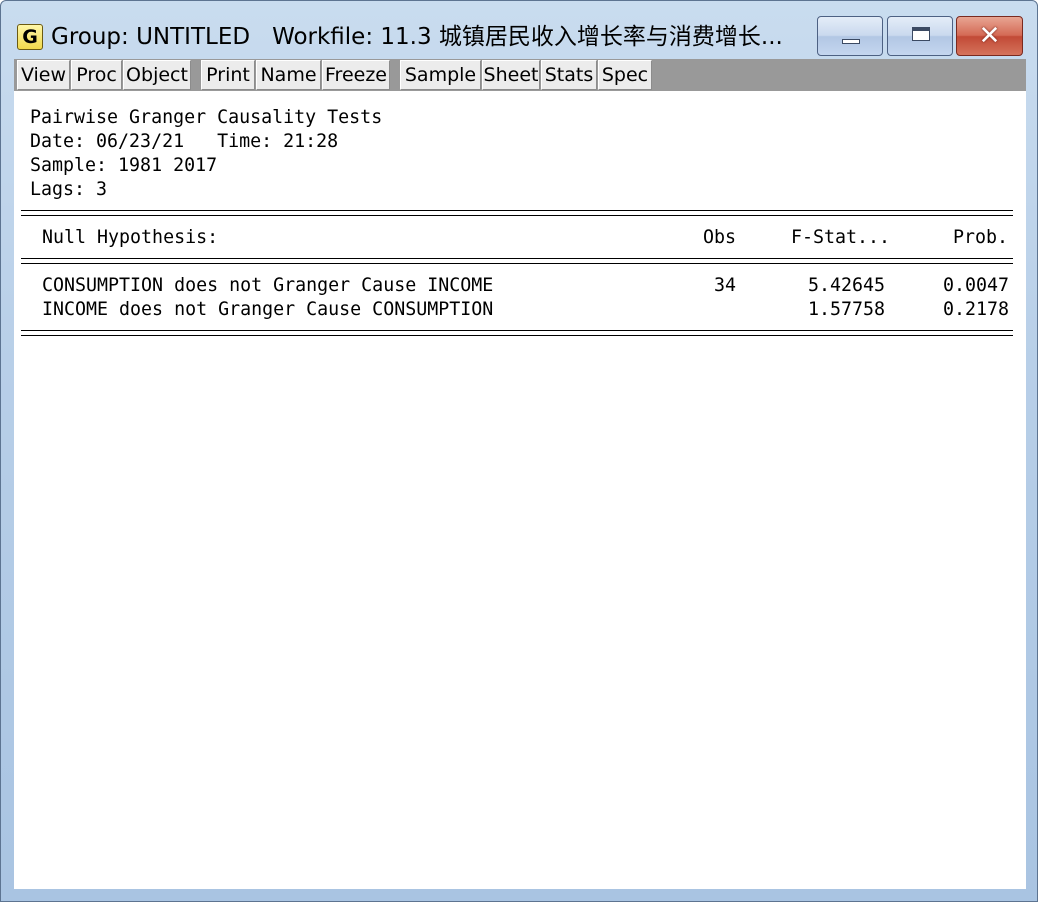  I want to click on name-button: Name, so click(288, 75).